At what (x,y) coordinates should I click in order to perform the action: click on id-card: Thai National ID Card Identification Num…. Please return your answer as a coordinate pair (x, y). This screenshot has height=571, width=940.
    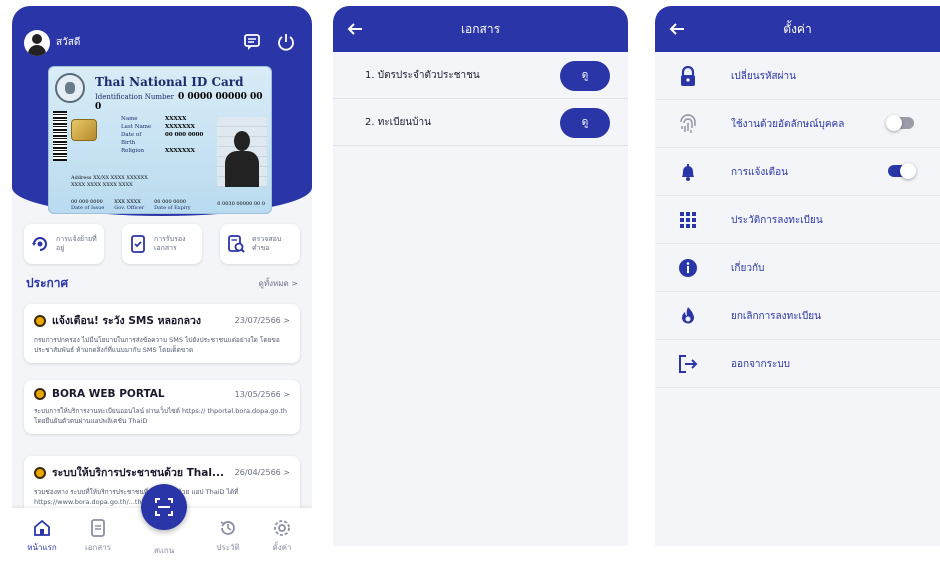
    Looking at the image, I should click on (160, 140).